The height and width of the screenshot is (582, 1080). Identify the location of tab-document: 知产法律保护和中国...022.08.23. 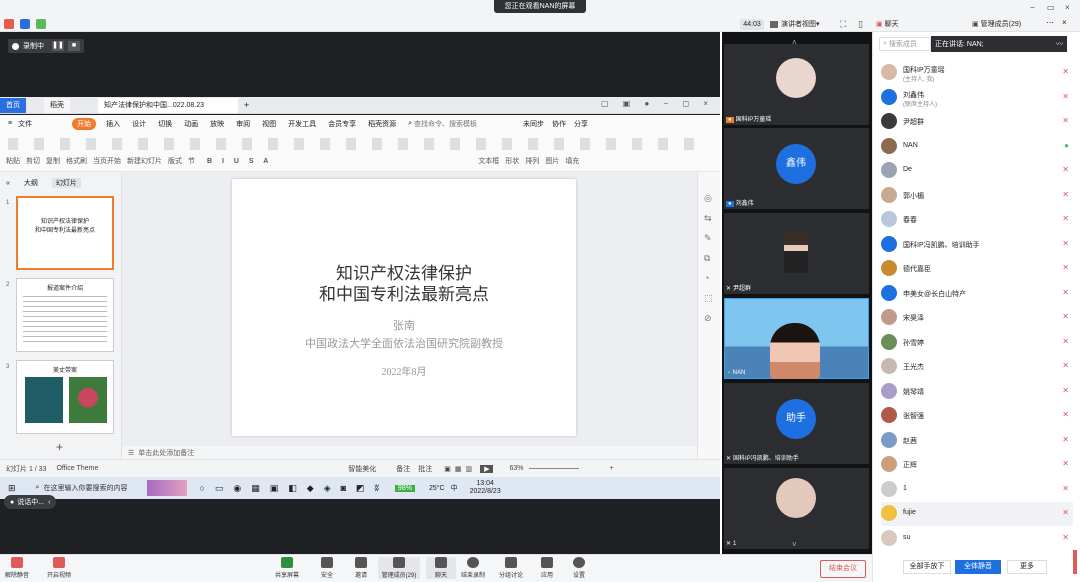
(168, 105).